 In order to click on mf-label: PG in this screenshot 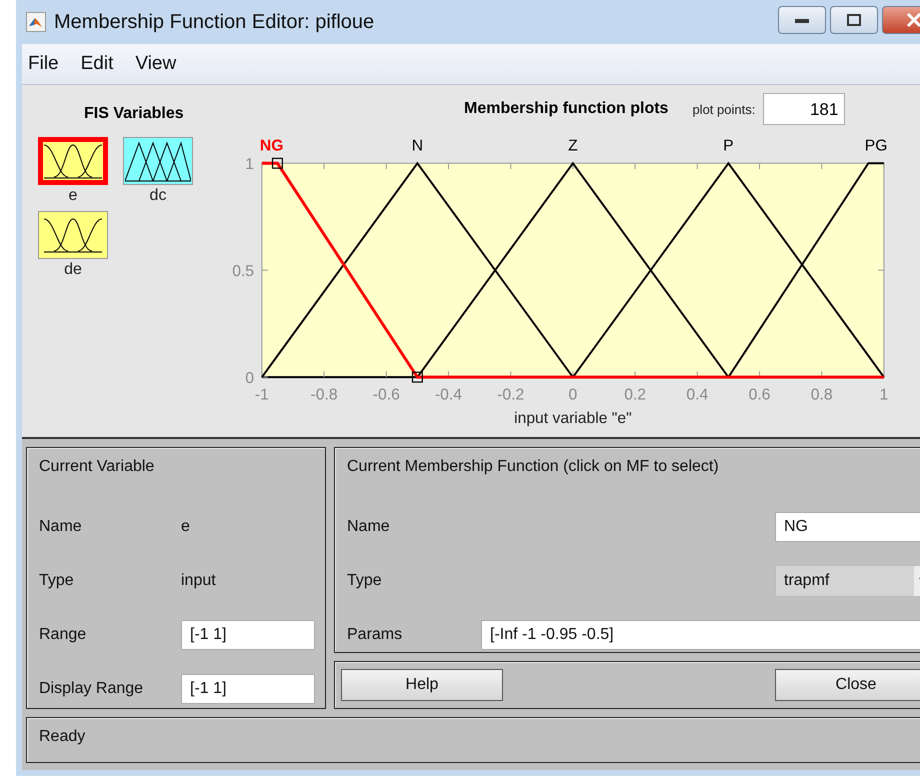, I will do `click(876, 146)`.